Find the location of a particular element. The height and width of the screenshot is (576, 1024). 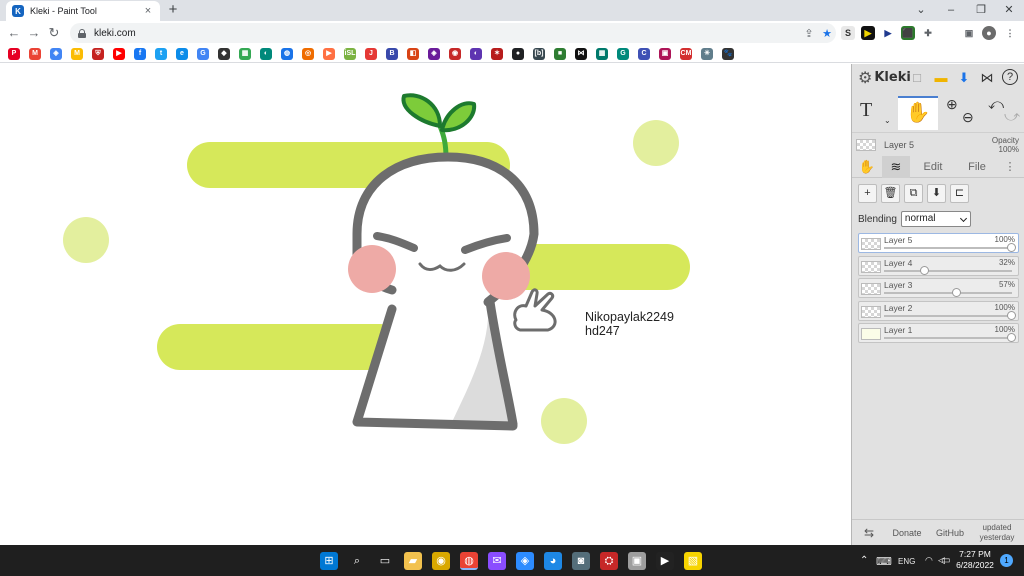

bookmark-app-icon: ▶ is located at coordinates (329, 53).